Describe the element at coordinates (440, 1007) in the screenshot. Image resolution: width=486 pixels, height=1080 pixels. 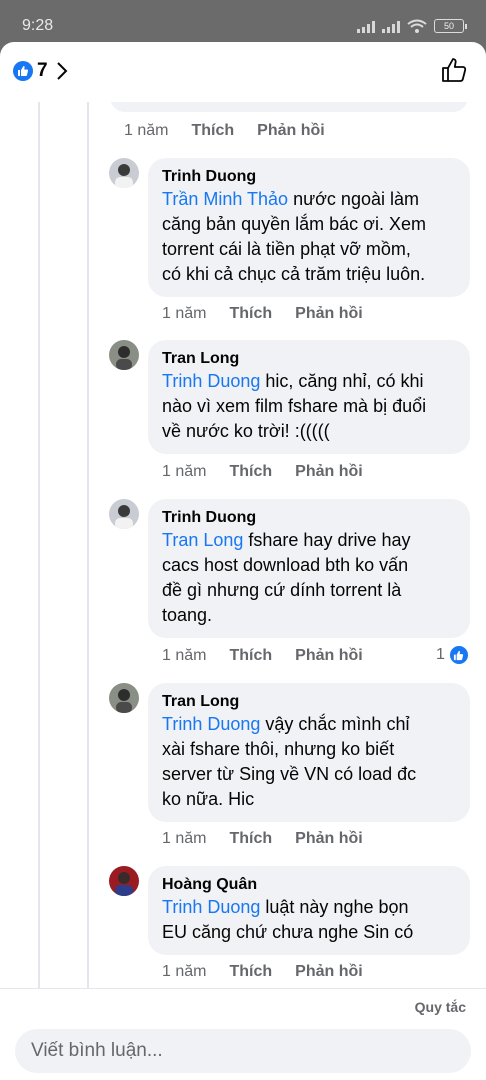
I see `rules-link: Quy tắc` at that location.